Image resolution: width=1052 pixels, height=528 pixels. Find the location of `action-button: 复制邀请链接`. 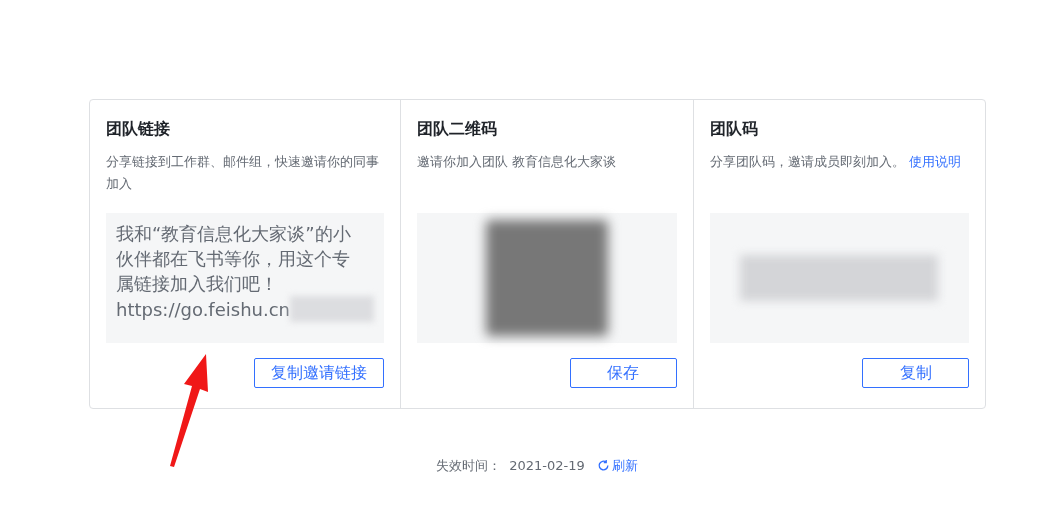

action-button: 复制邀请链接 is located at coordinates (319, 373).